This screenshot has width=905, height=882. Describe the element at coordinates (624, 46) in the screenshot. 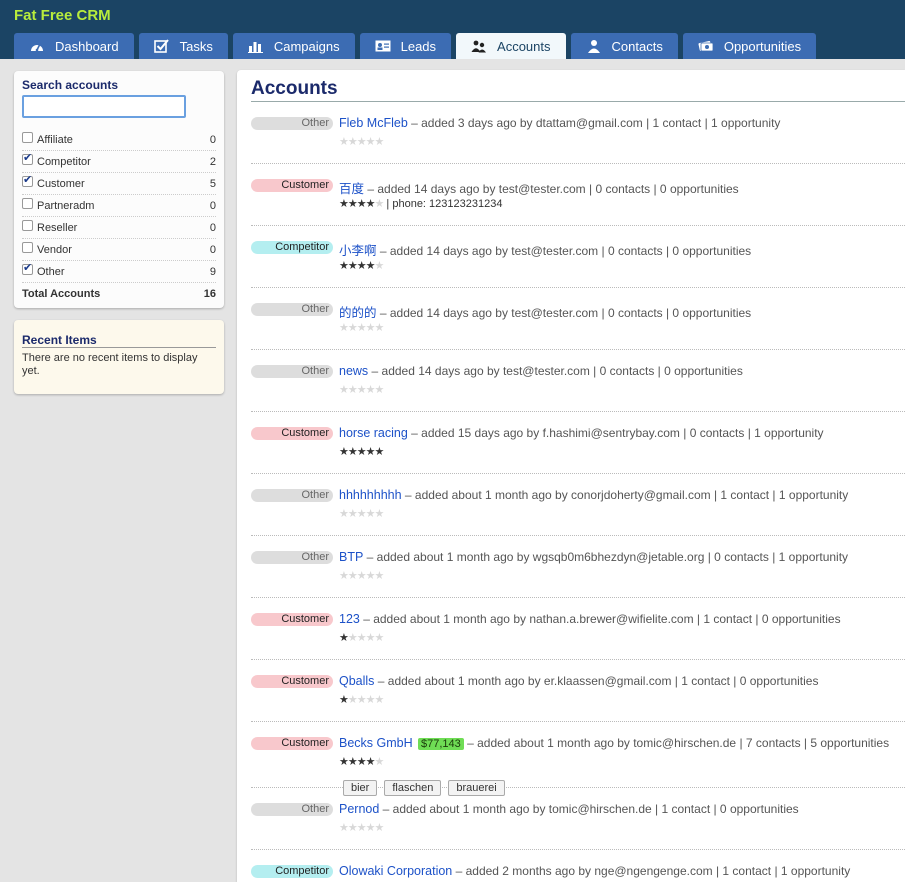

I see `tab-contacts: Contacts` at that location.